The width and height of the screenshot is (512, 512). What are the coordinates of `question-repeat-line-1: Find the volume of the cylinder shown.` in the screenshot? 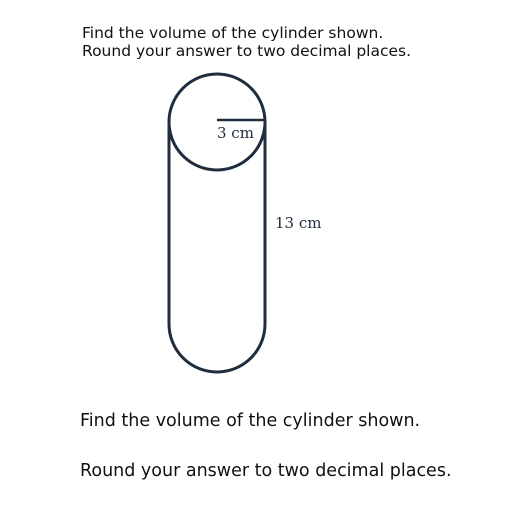 It's located at (250, 421).